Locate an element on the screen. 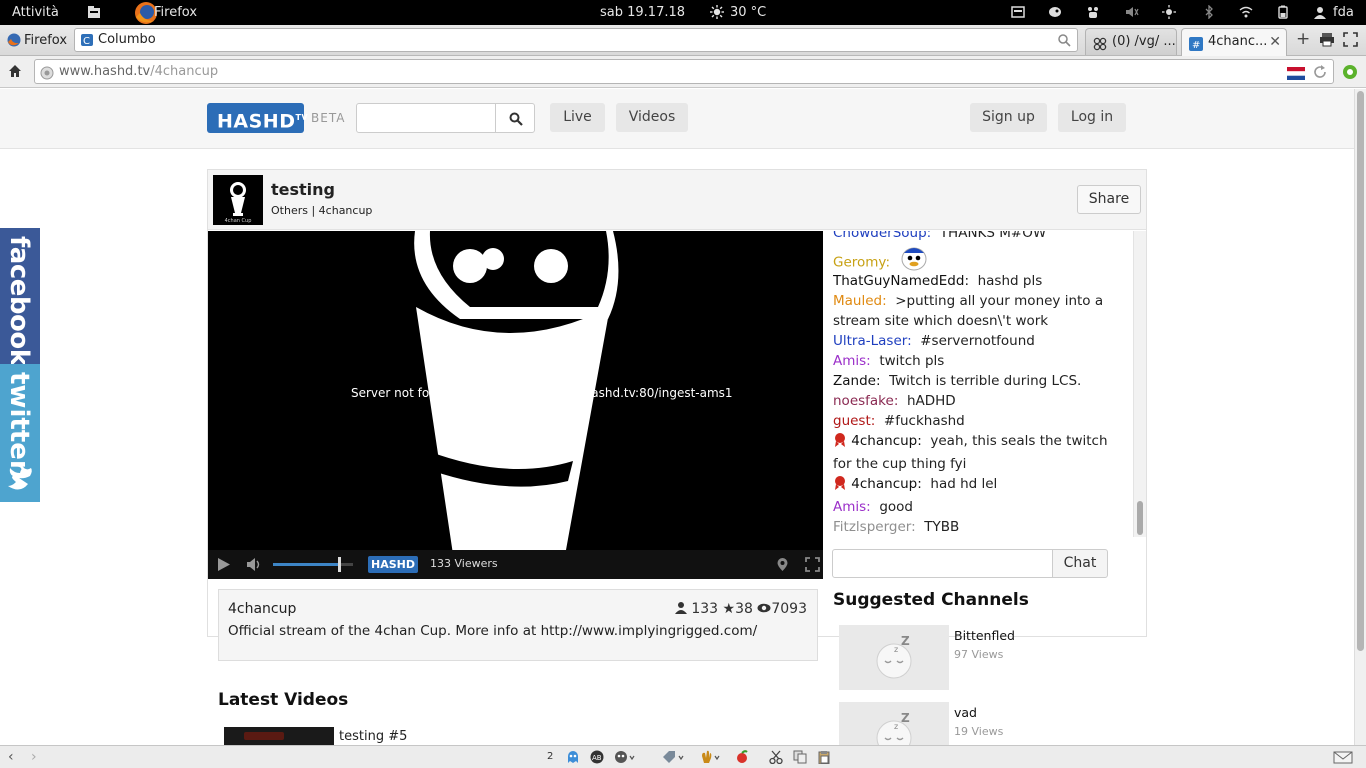 The width and height of the screenshot is (1366, 768). home-icon is located at coordinates (15, 73).